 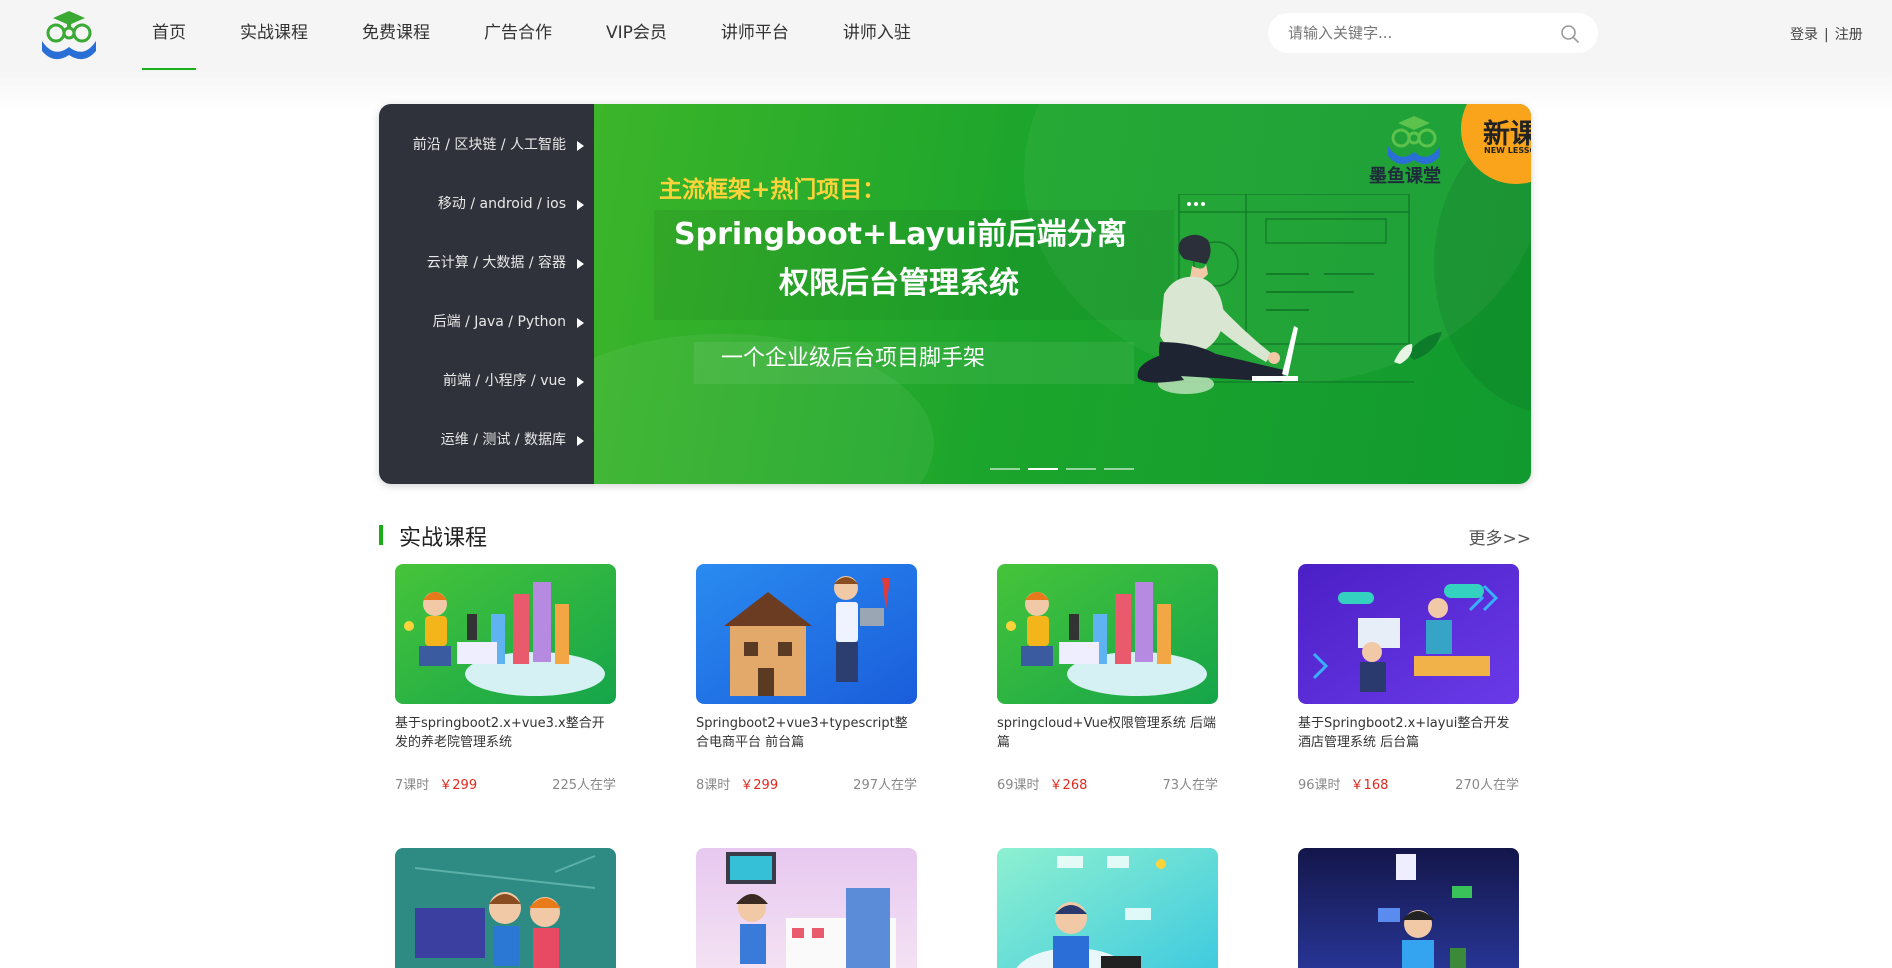 What do you see at coordinates (806, 634) in the screenshot?
I see `house-builder-icon` at bounding box center [806, 634].